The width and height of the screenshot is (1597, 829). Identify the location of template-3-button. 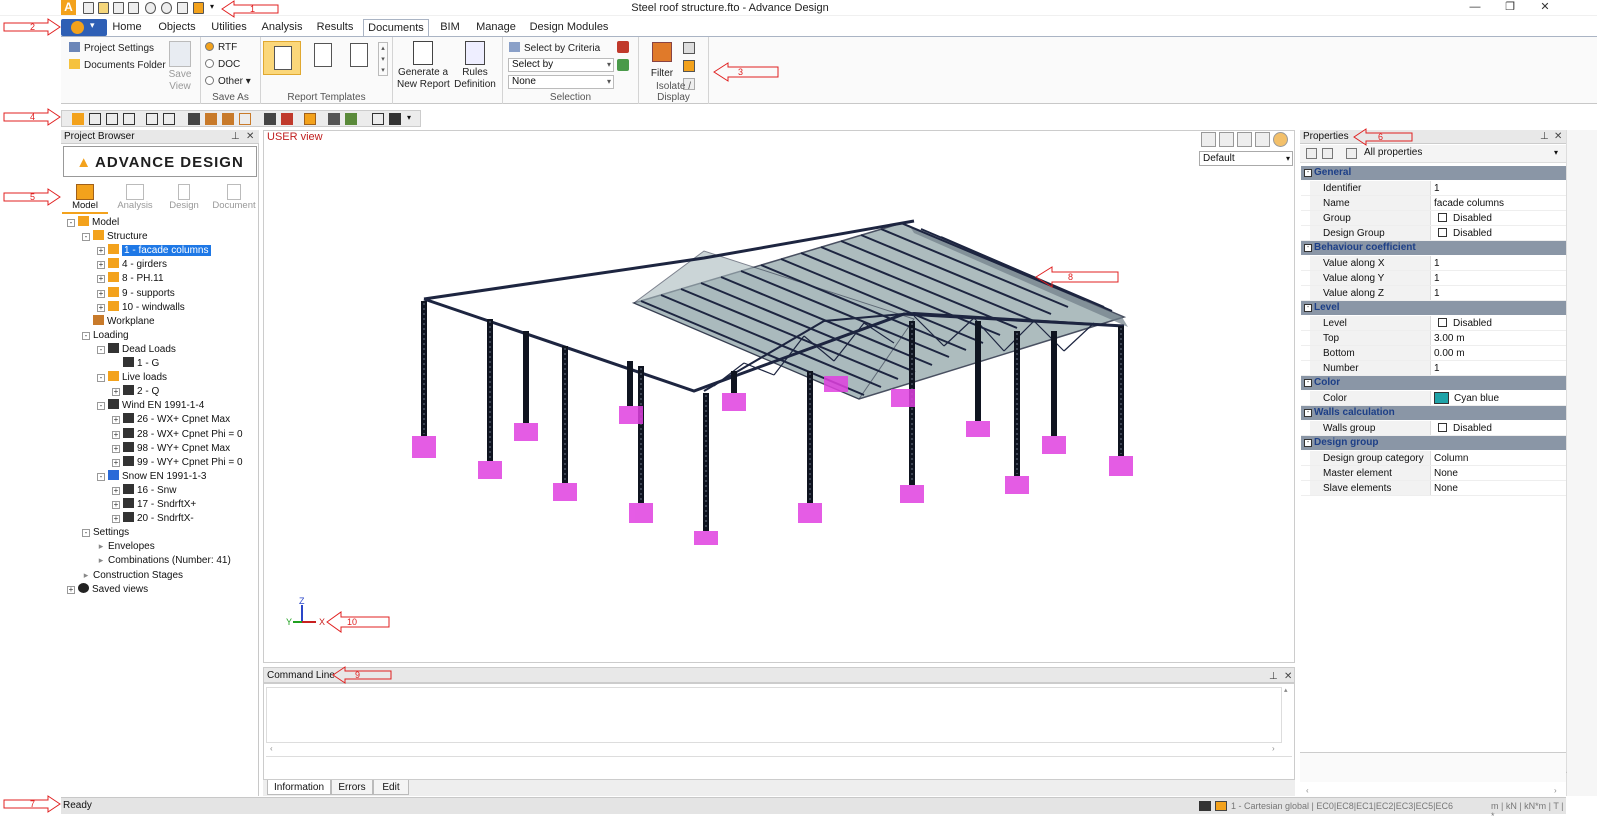
(359, 59).